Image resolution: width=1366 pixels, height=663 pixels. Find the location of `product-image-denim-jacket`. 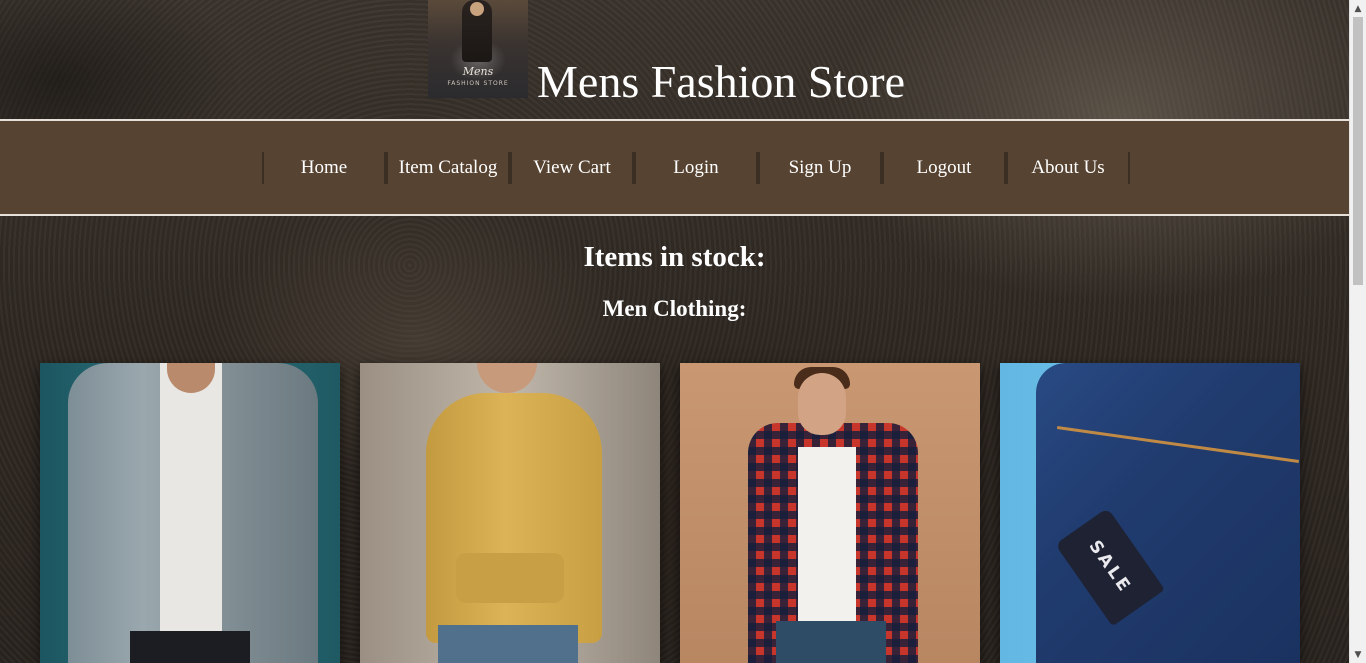

product-image-denim-jacket is located at coordinates (190, 513).